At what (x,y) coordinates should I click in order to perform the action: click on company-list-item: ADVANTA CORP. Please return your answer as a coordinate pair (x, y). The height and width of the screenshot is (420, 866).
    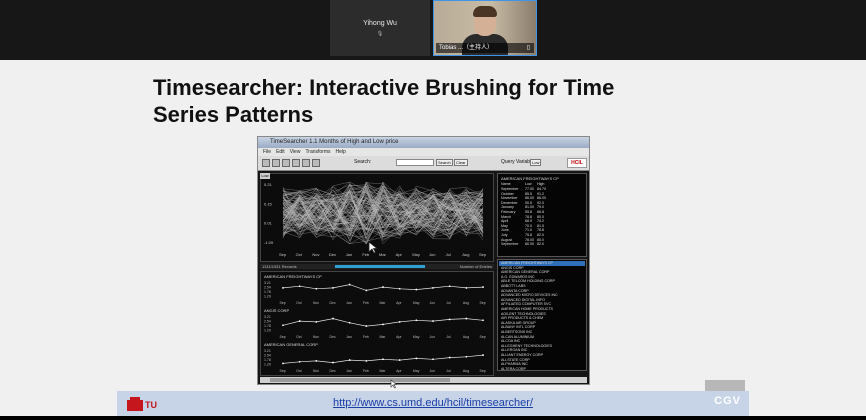
    Looking at the image, I should click on (515, 291).